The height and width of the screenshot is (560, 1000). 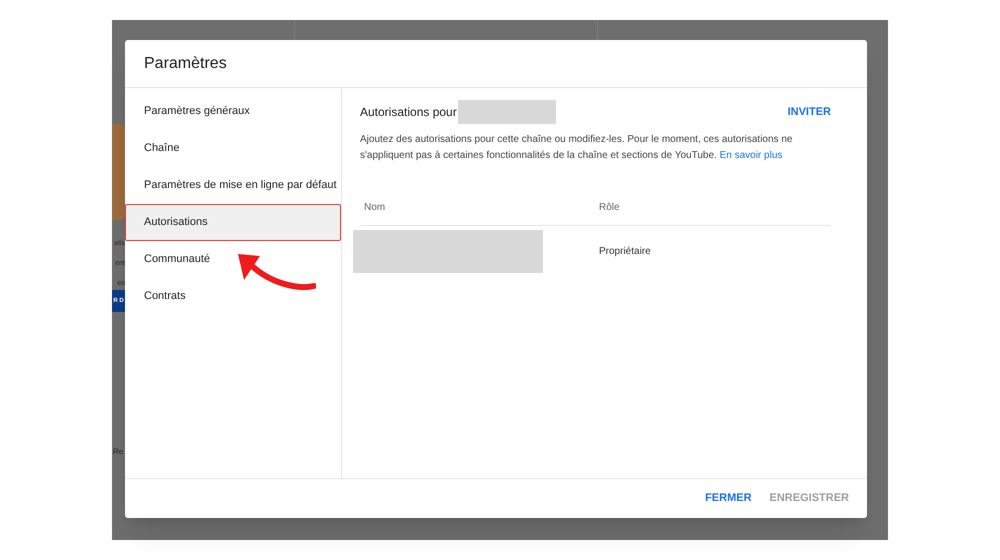 I want to click on column-header: Nom, so click(x=374, y=208).